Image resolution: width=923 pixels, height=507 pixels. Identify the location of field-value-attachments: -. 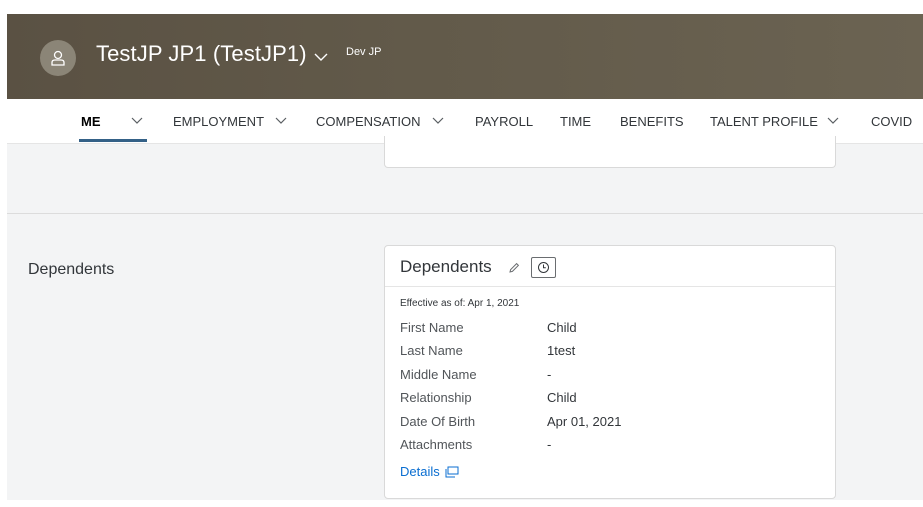
(549, 444).